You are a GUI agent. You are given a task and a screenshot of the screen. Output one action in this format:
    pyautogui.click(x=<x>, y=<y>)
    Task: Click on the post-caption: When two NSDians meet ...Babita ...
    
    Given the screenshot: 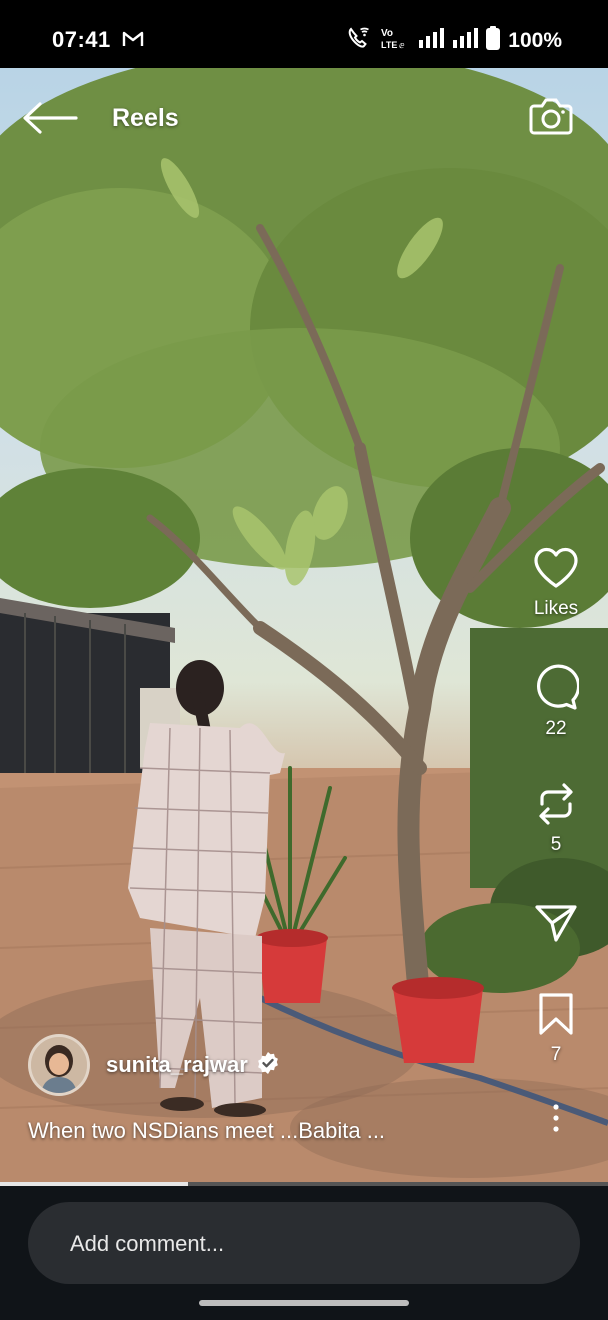 What is the action you would take?
    pyautogui.click(x=206, y=1131)
    